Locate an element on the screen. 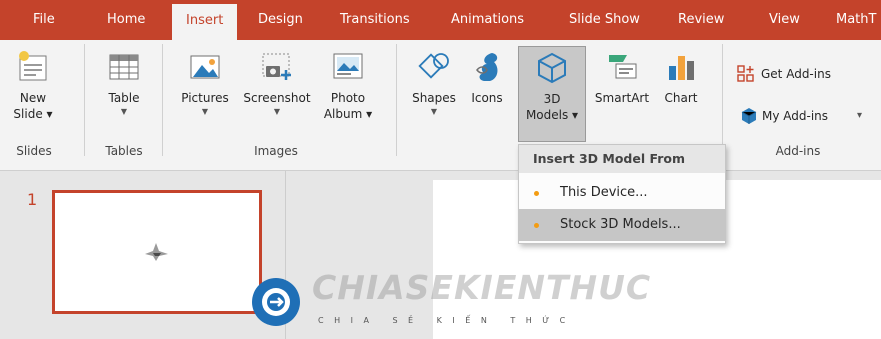 This screenshot has width=881, height=339. tab-transitions: Transitions is located at coordinates (375, 20).